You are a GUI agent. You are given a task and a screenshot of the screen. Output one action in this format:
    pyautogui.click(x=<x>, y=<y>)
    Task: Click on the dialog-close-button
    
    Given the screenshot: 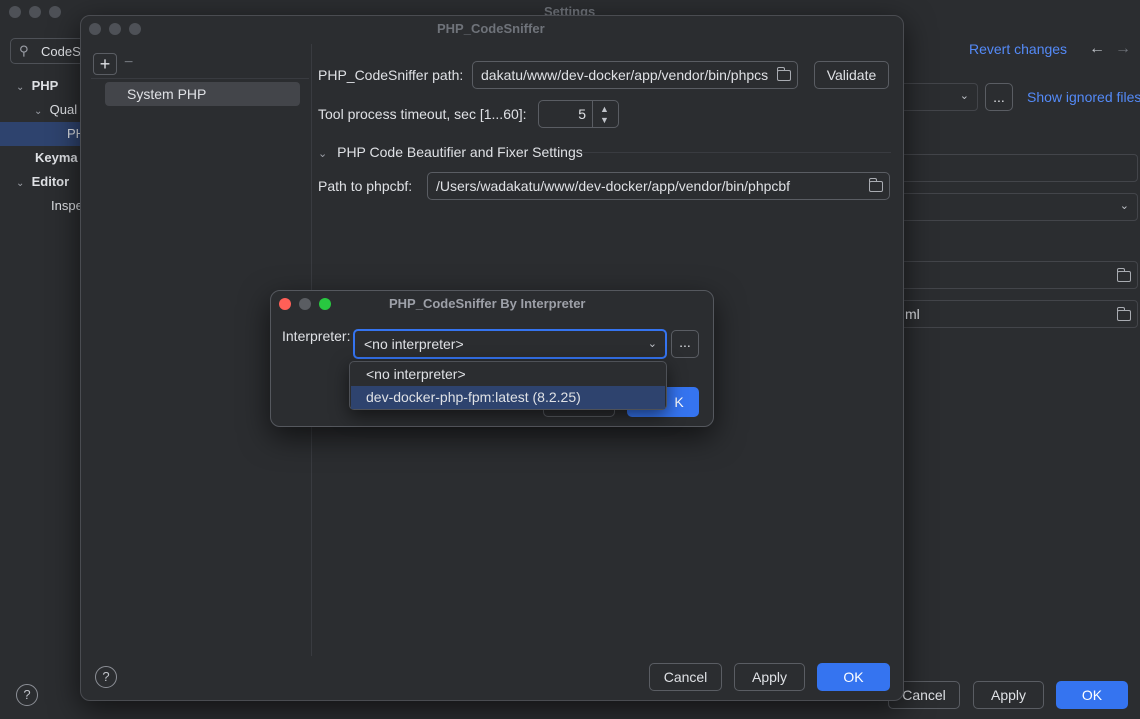 What is the action you would take?
    pyautogui.click(x=285, y=304)
    